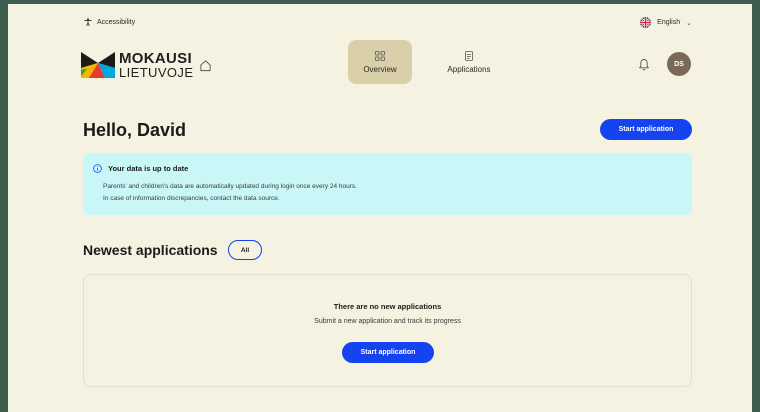 Image resolution: width=760 pixels, height=412 pixels. What do you see at coordinates (116, 22) in the screenshot?
I see `accessibility-label: Accessibility` at bounding box center [116, 22].